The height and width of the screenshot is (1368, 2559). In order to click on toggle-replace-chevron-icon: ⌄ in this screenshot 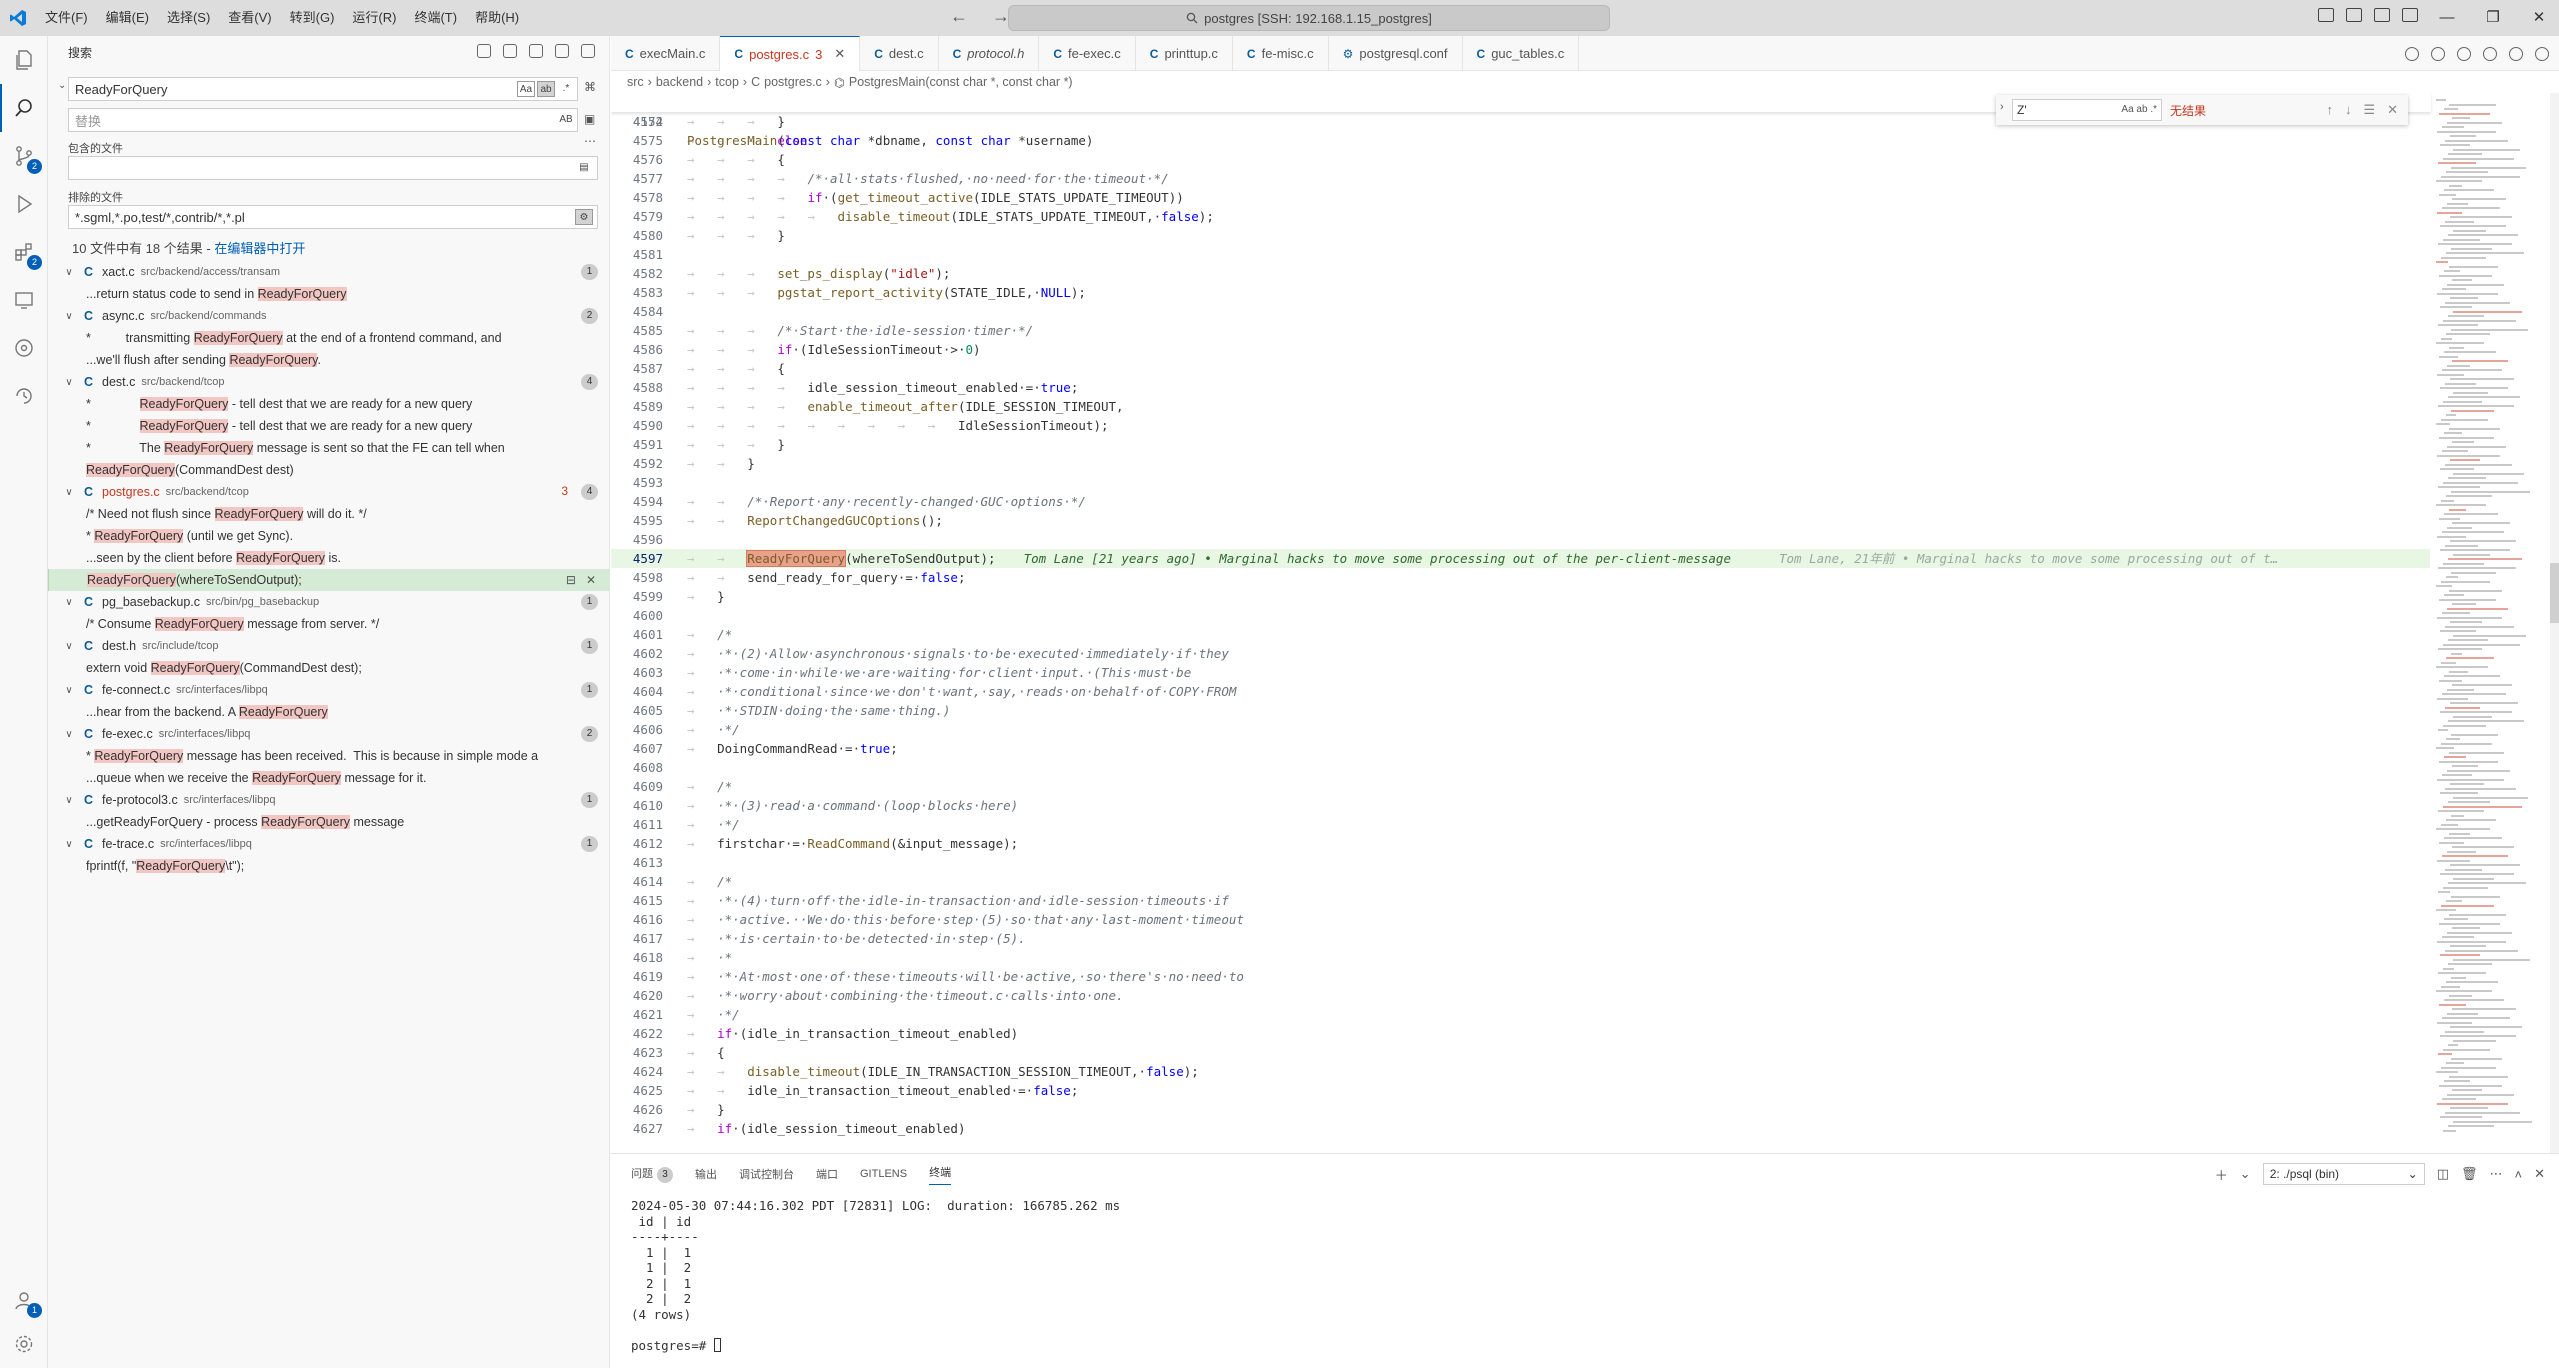, I will do `click(62, 85)`.